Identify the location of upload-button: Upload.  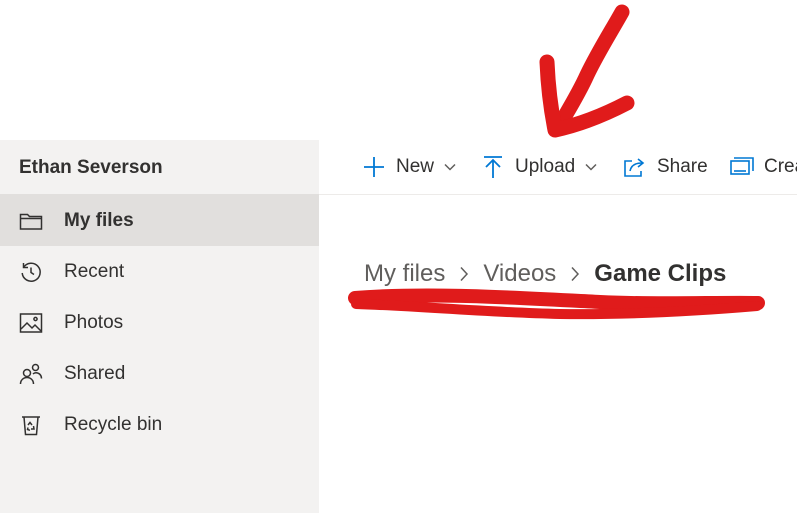
(539, 167).